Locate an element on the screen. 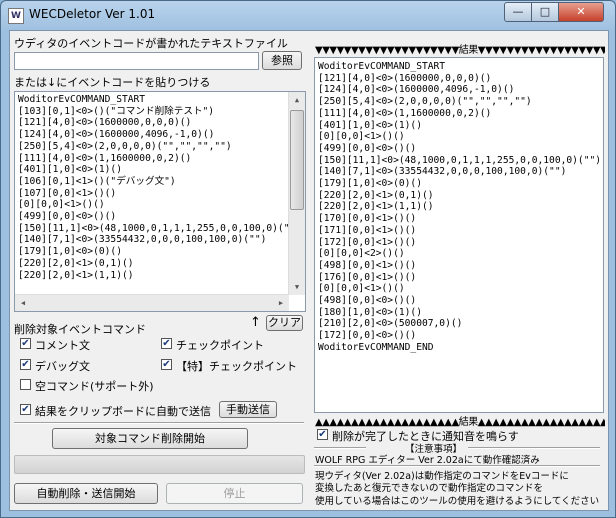 This screenshot has height=518, width=616. result-line: [180][1,0]<0>(1)() is located at coordinates (370, 312).